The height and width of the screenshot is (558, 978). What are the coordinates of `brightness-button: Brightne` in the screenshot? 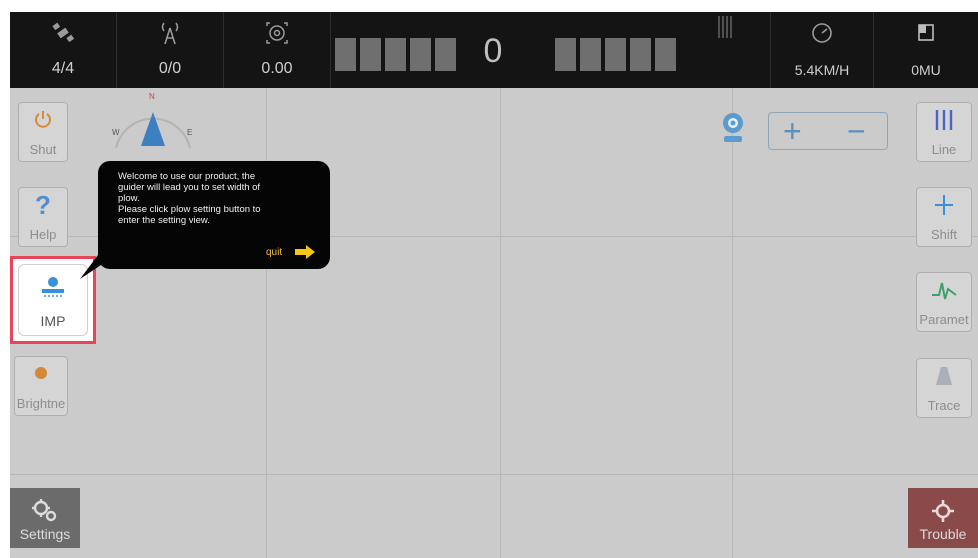 It's located at (41, 386).